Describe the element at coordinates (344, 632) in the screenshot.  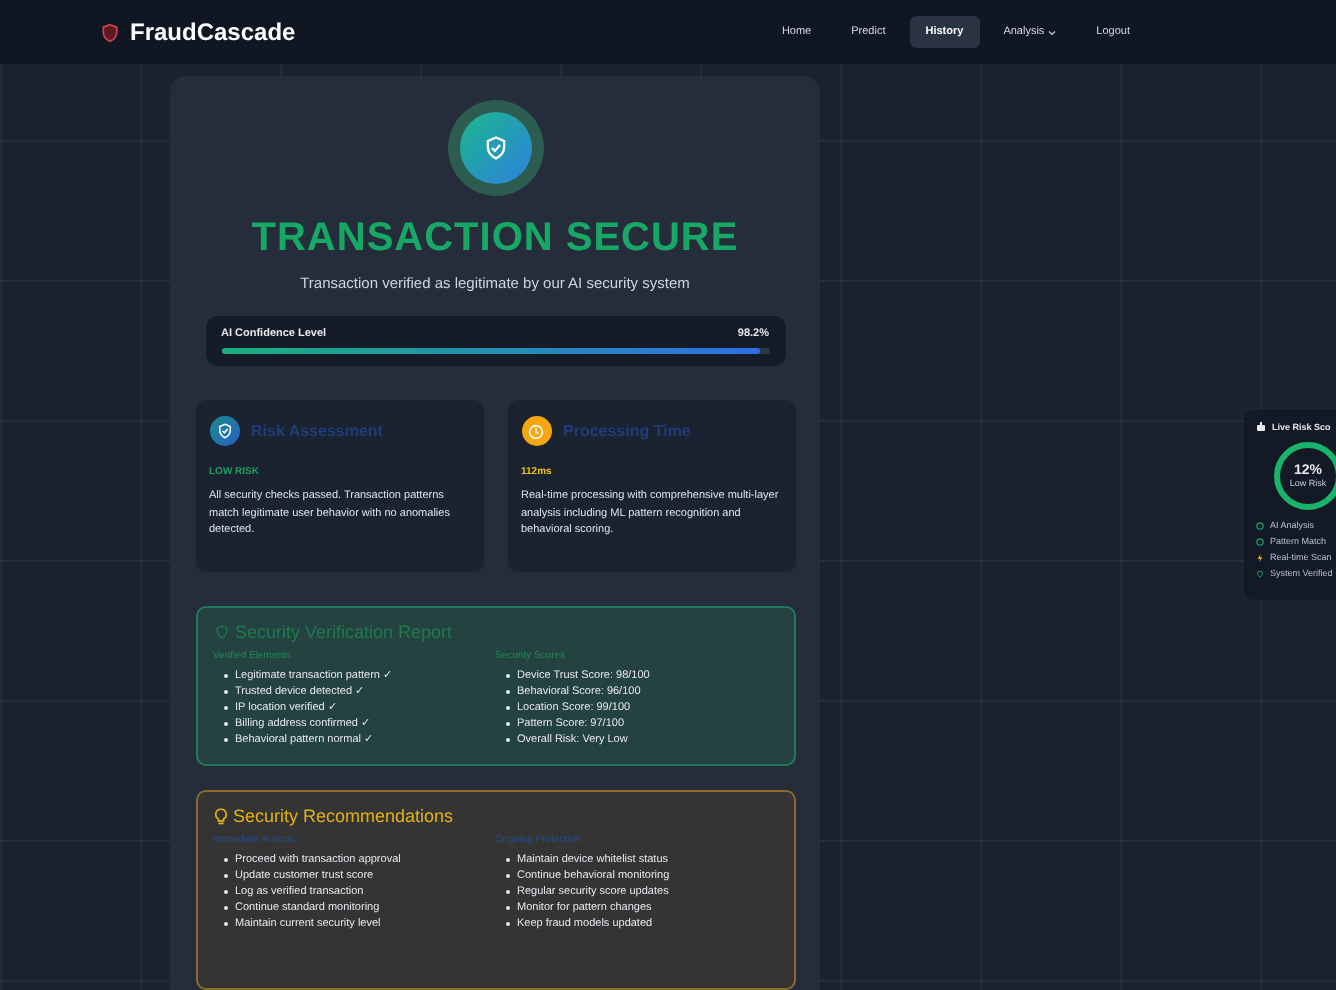
I see `panel-title: Security Verification Report` at that location.